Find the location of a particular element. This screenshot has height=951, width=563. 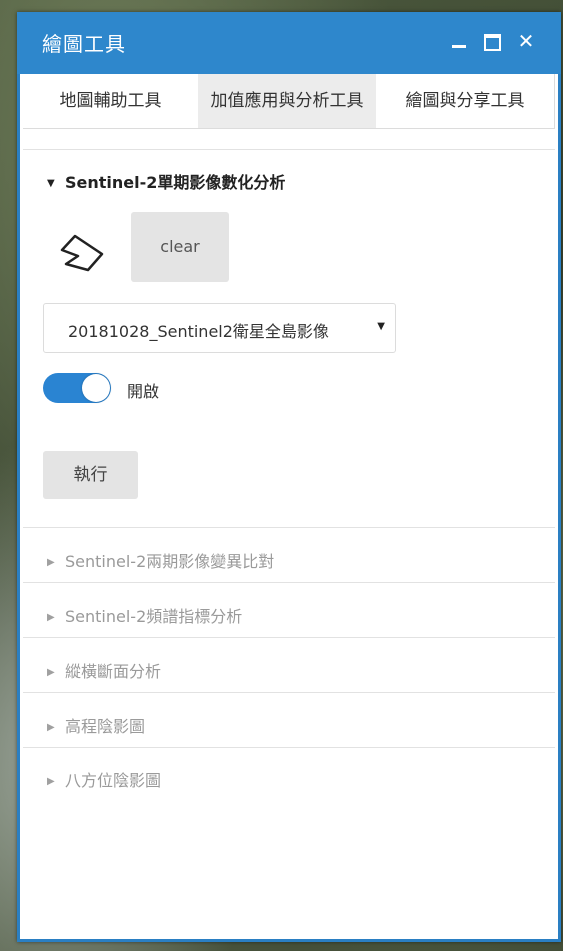

section-header-spectral-index: ▶ Sentinel-2頻譜指標分析 is located at coordinates (144, 615).